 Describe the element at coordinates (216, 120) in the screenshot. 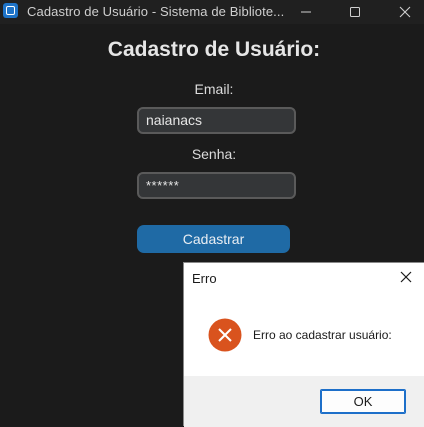

I see `email-field: naianacs` at that location.